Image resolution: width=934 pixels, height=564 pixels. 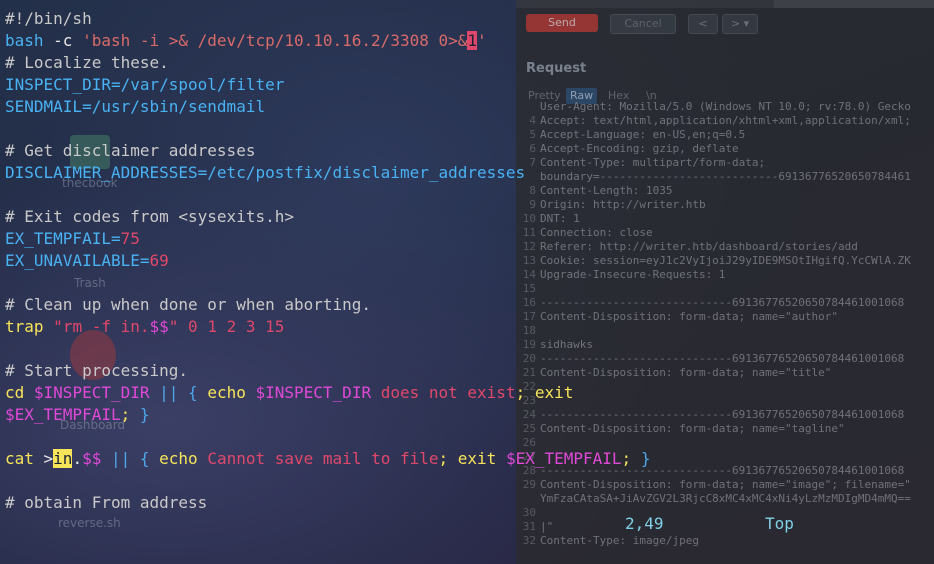 I want to click on code-token: -c, so click(x=63, y=40).